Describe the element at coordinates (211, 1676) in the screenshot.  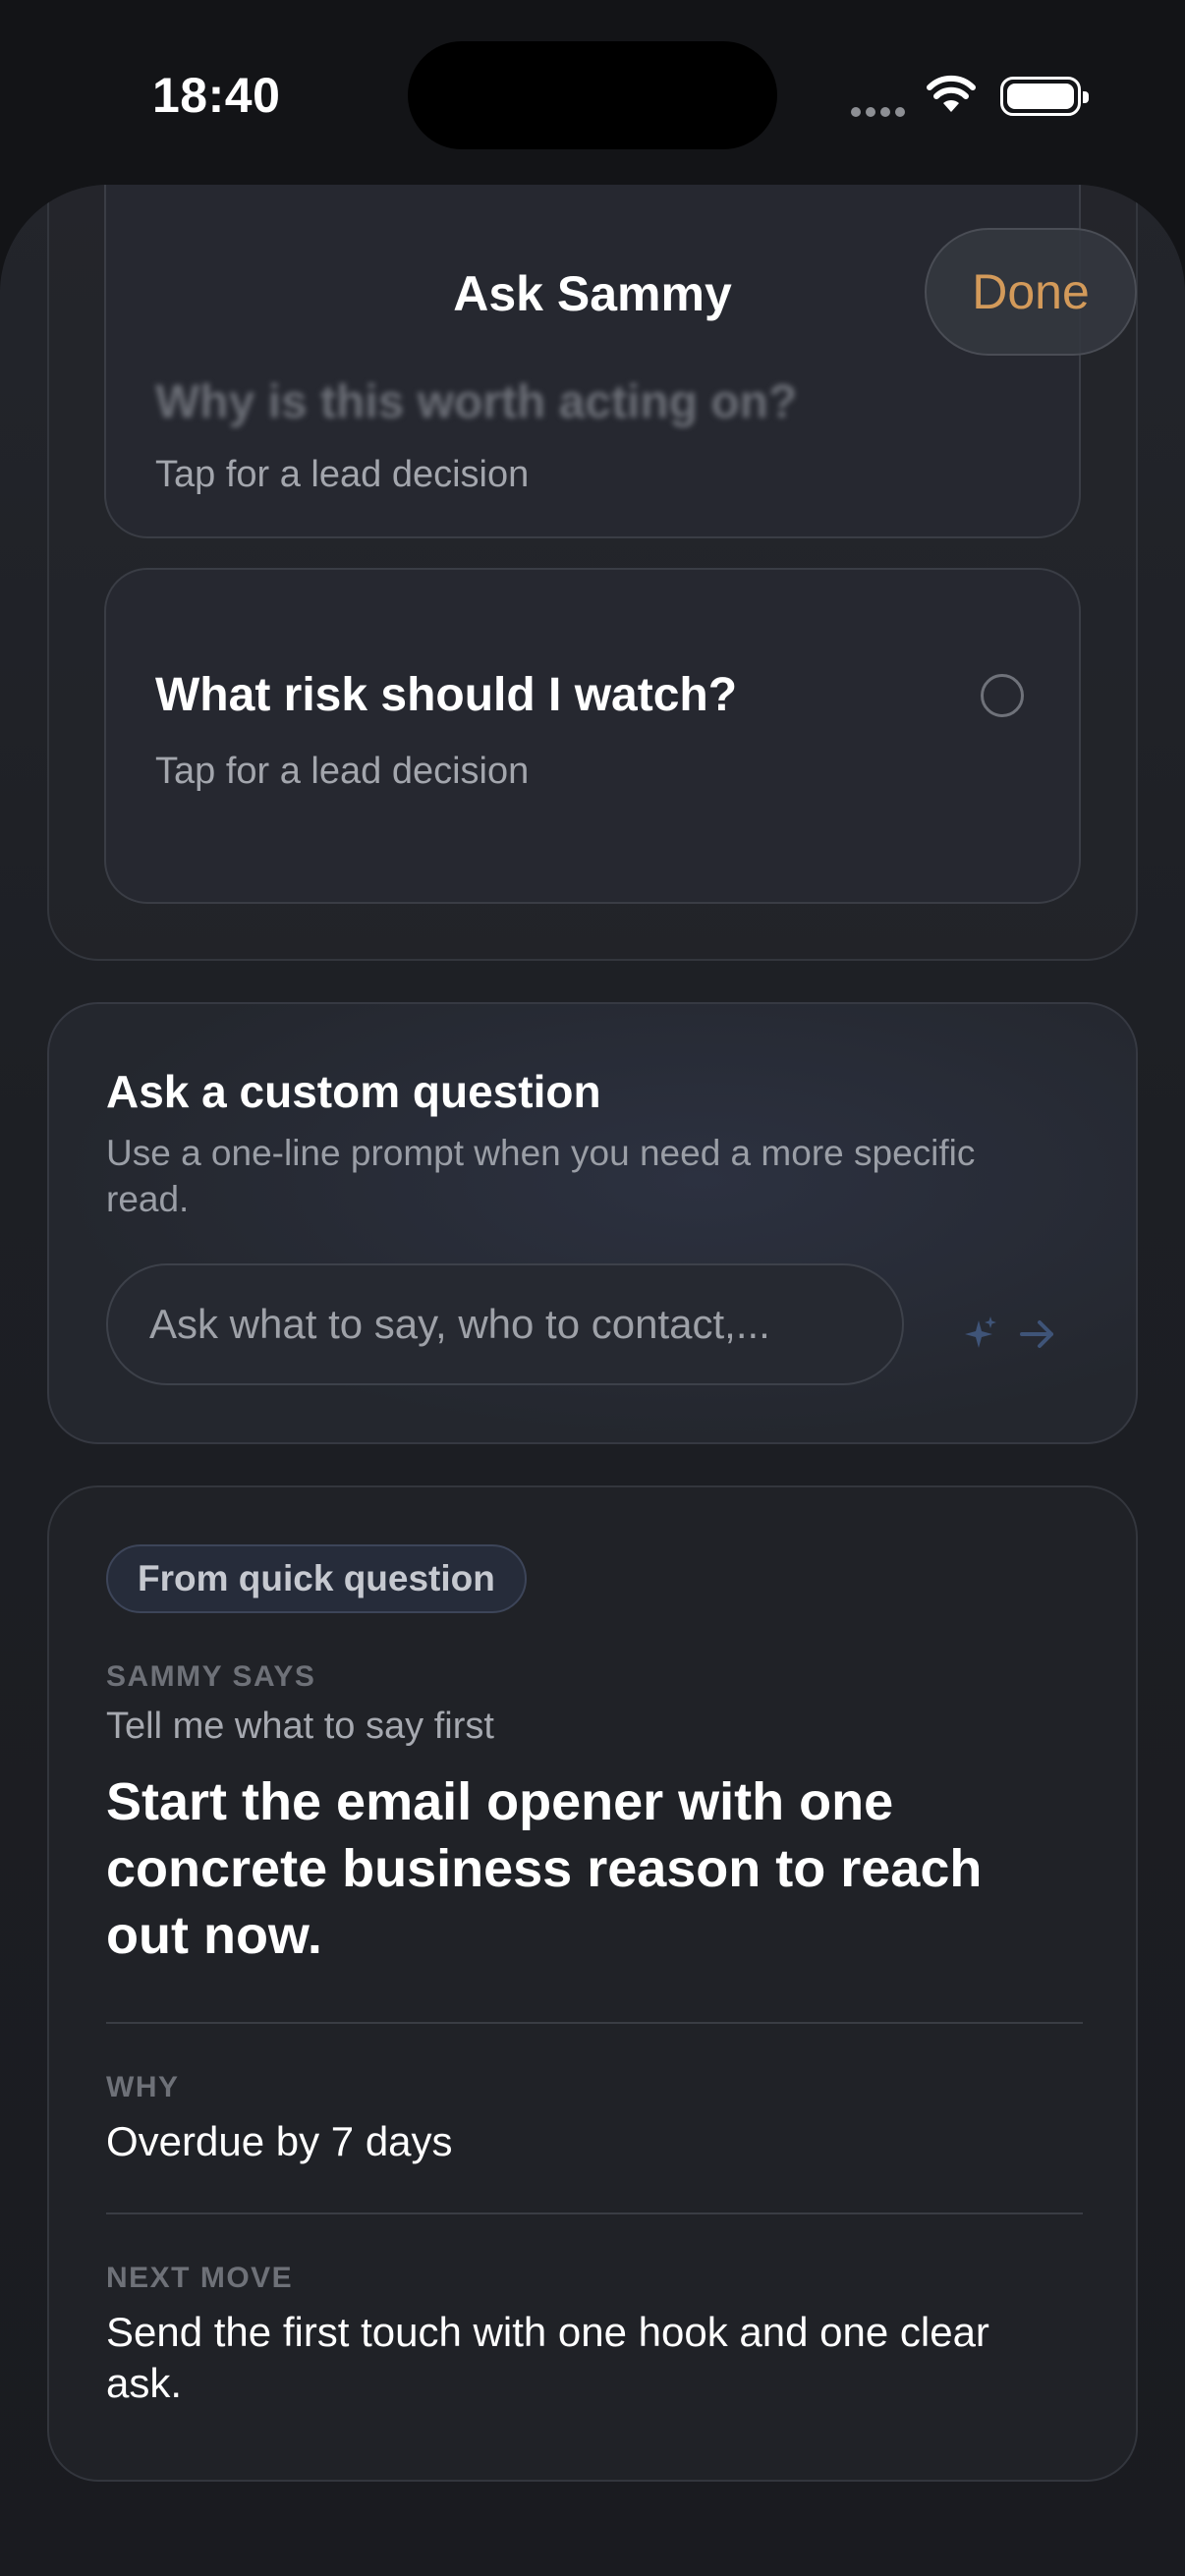
I see `sammy-says-label: SAMMY SAYS` at that location.